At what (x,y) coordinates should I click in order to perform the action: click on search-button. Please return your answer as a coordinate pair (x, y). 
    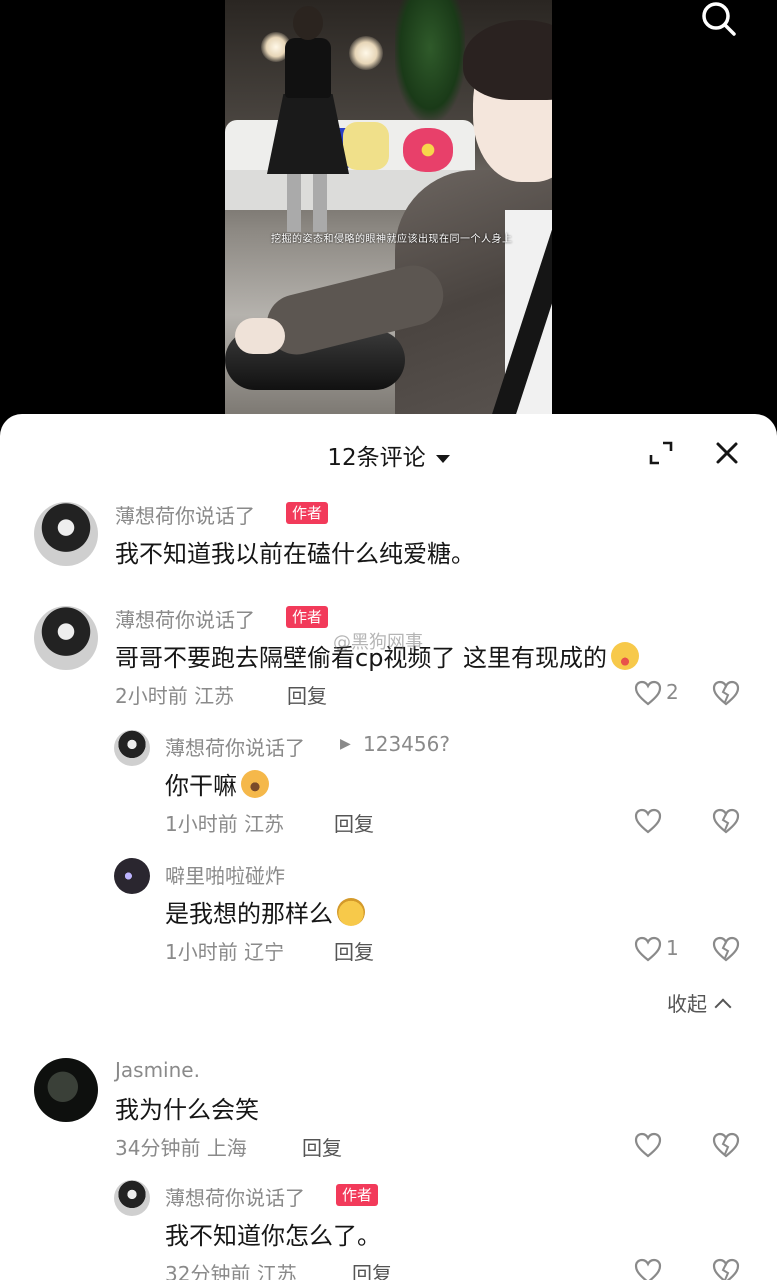
    Looking at the image, I should click on (719, 20).